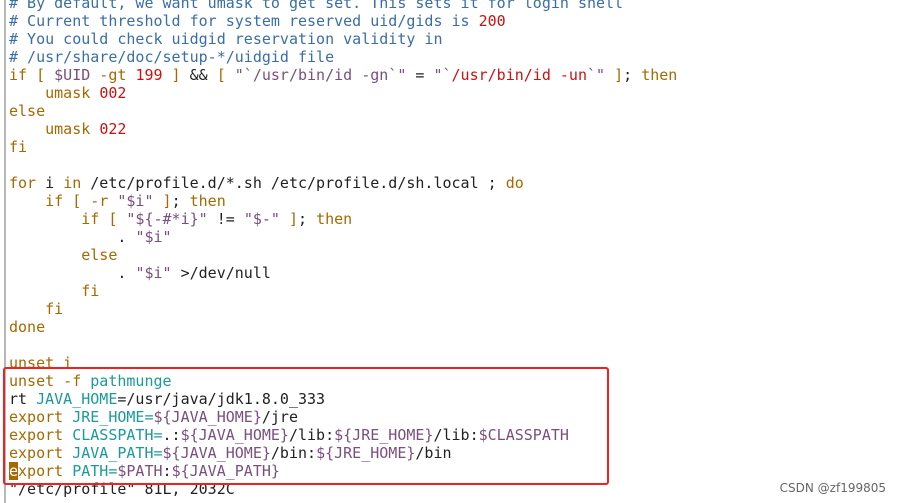 The image size is (900, 503). Describe the element at coordinates (23, 183) in the screenshot. I see `code-token: for` at that location.